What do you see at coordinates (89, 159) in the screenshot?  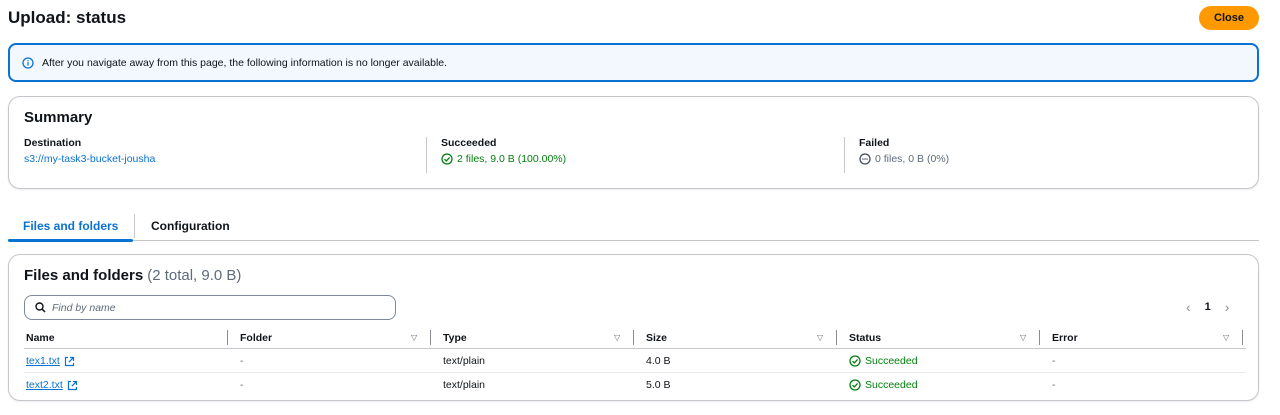 I see `destination-link: s3://my-task3-bucket-jousha` at bounding box center [89, 159].